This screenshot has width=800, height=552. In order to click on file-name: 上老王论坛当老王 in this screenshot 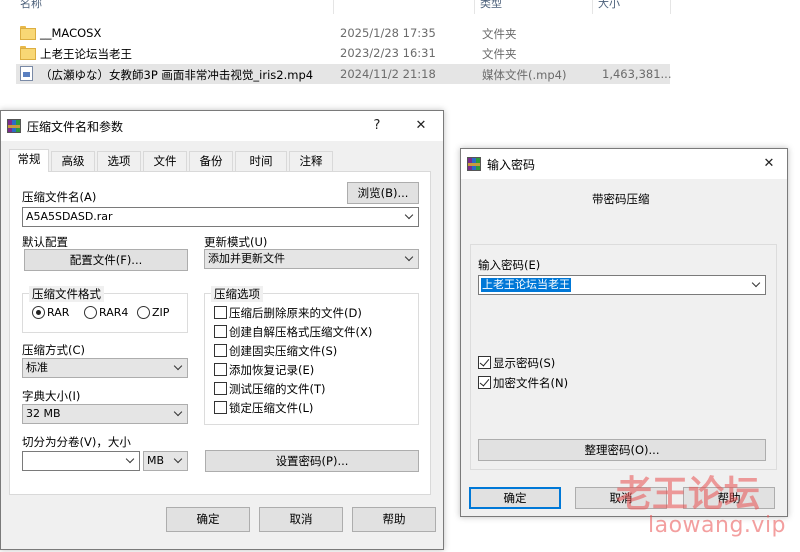, I will do `click(86, 54)`.